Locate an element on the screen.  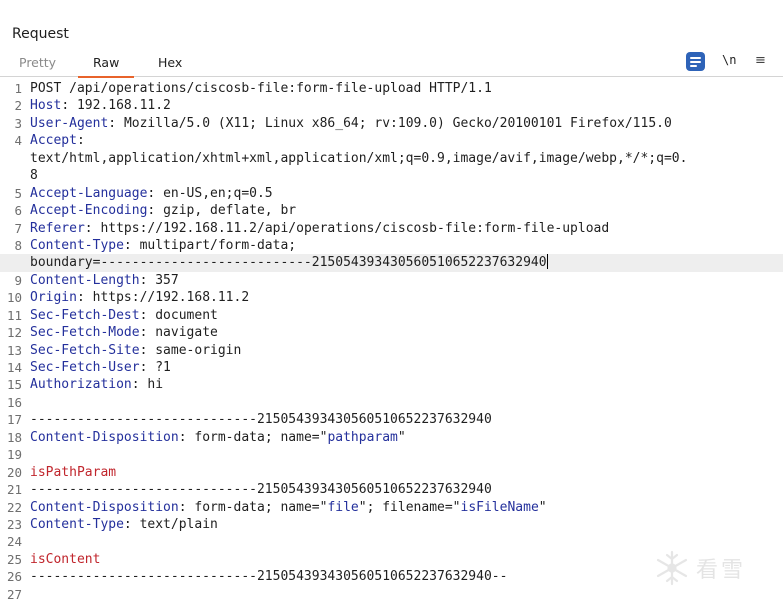
line-number: 18 is located at coordinates (14, 437).